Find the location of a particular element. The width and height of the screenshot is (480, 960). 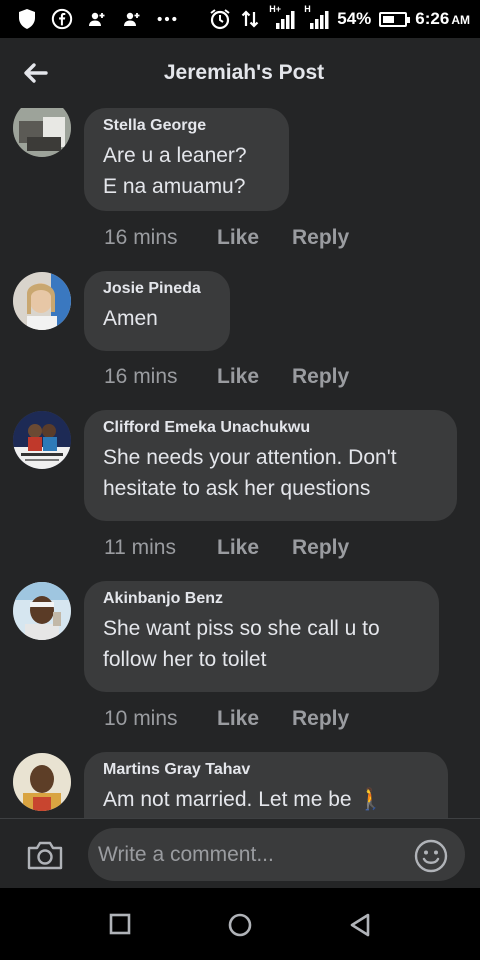

system-nav-bar is located at coordinates (240, 924).